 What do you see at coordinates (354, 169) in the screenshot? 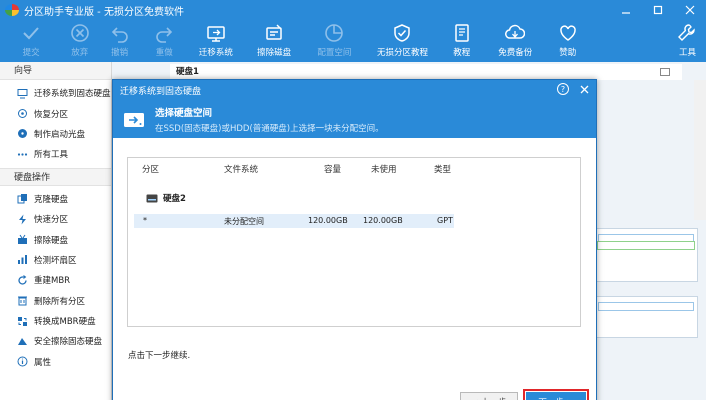
I see `list-header: 分区 文件系统 容量 未使用 类型` at bounding box center [354, 169].